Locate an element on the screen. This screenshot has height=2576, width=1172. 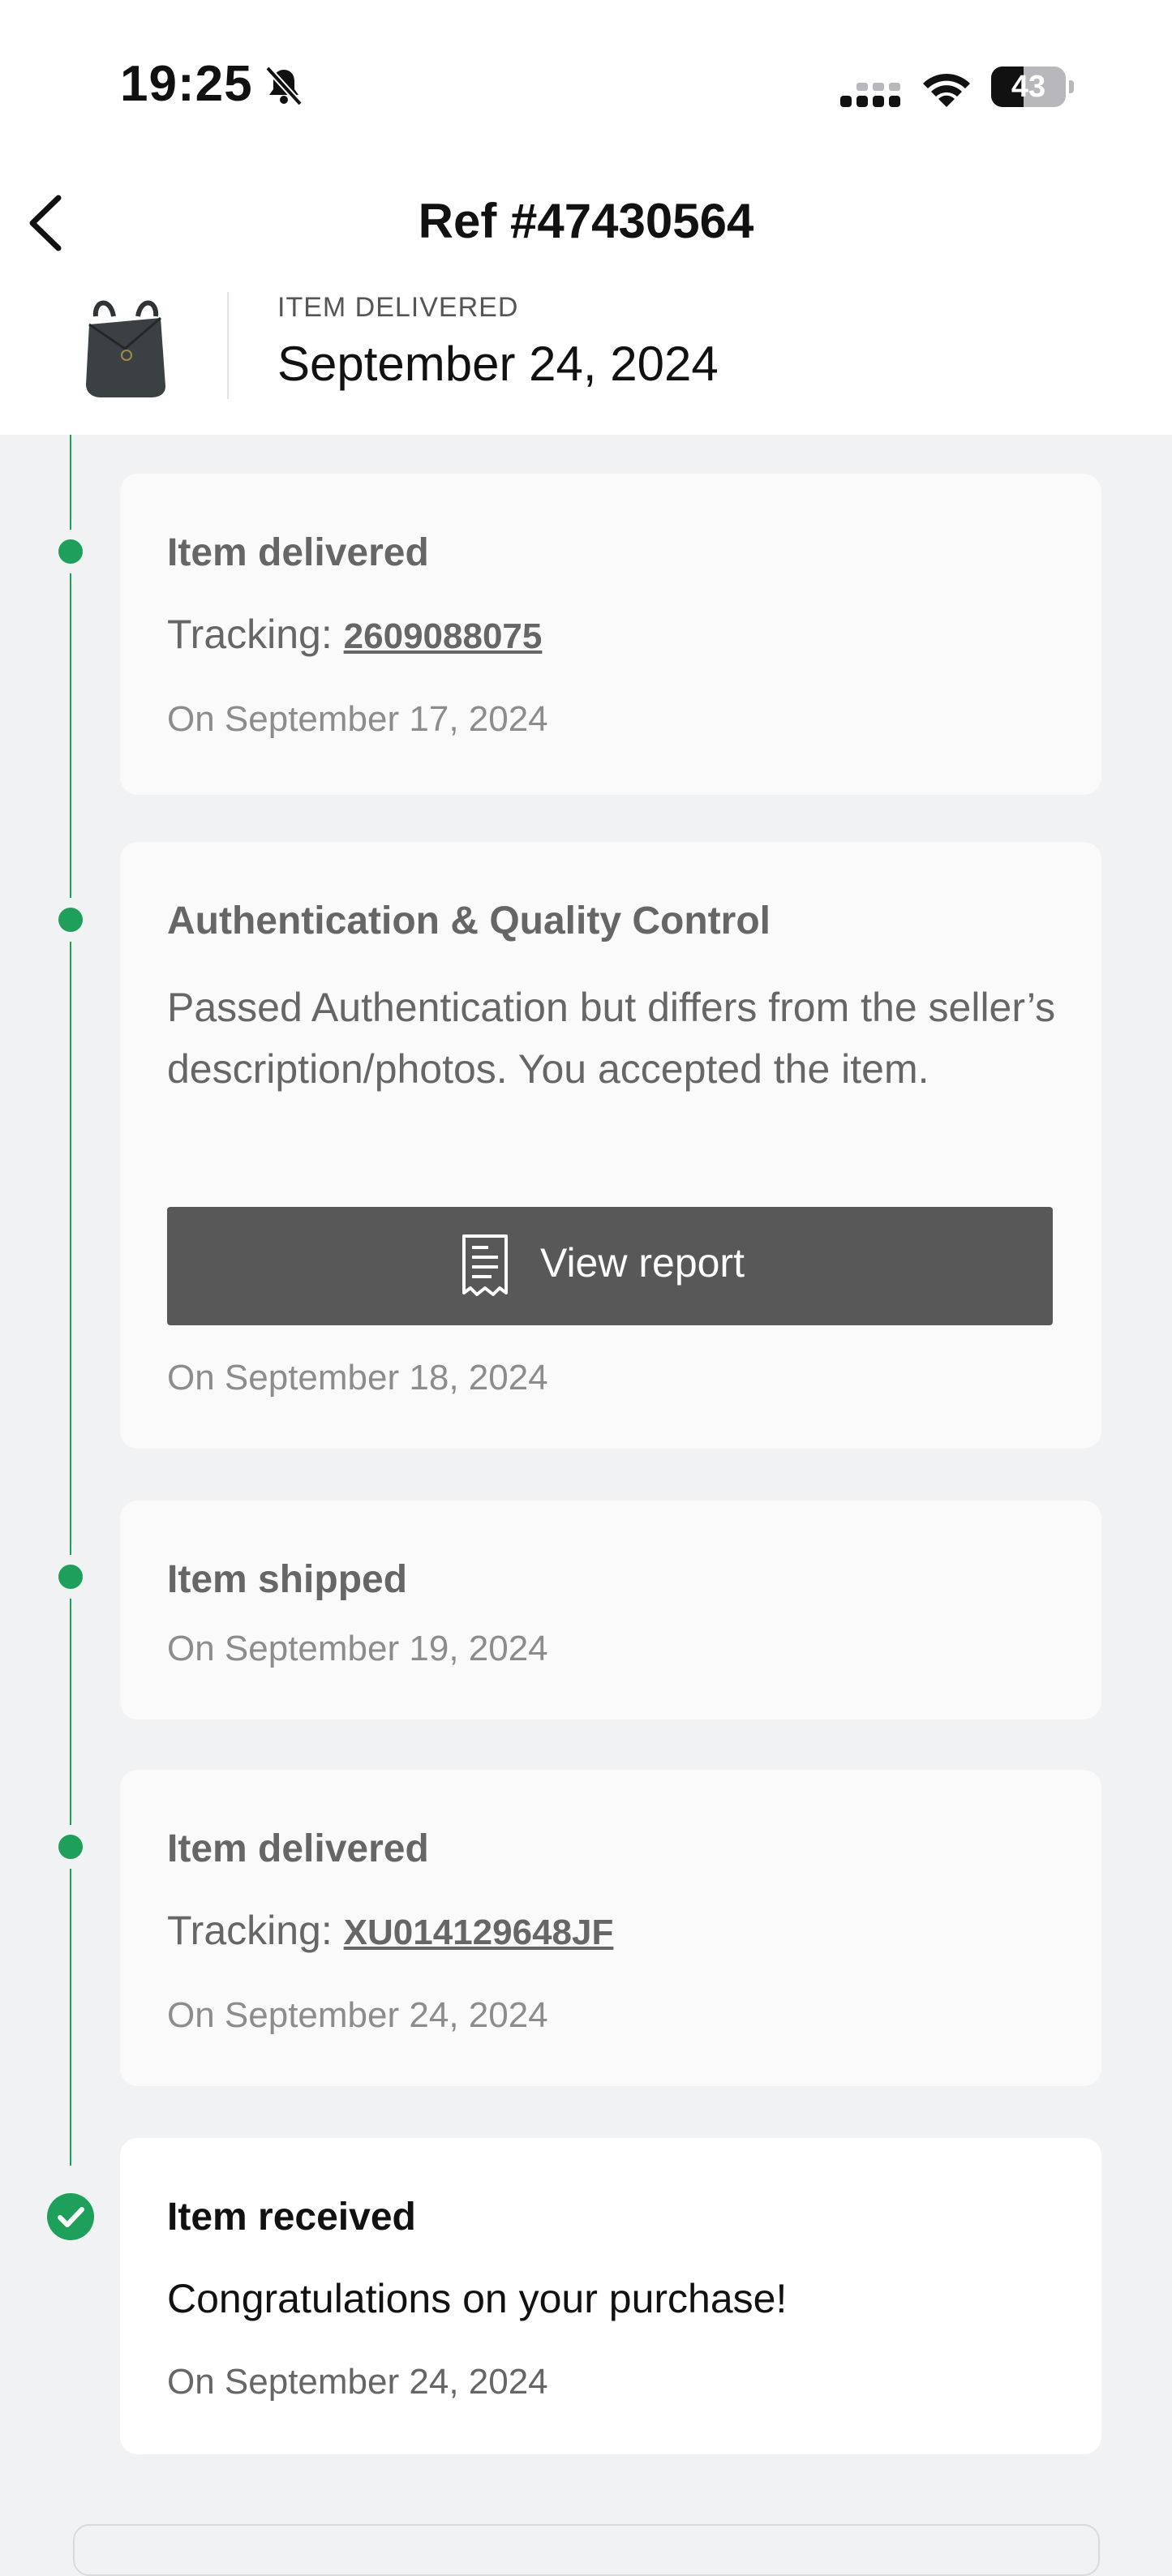
signal-icon is located at coordinates (870, 95).